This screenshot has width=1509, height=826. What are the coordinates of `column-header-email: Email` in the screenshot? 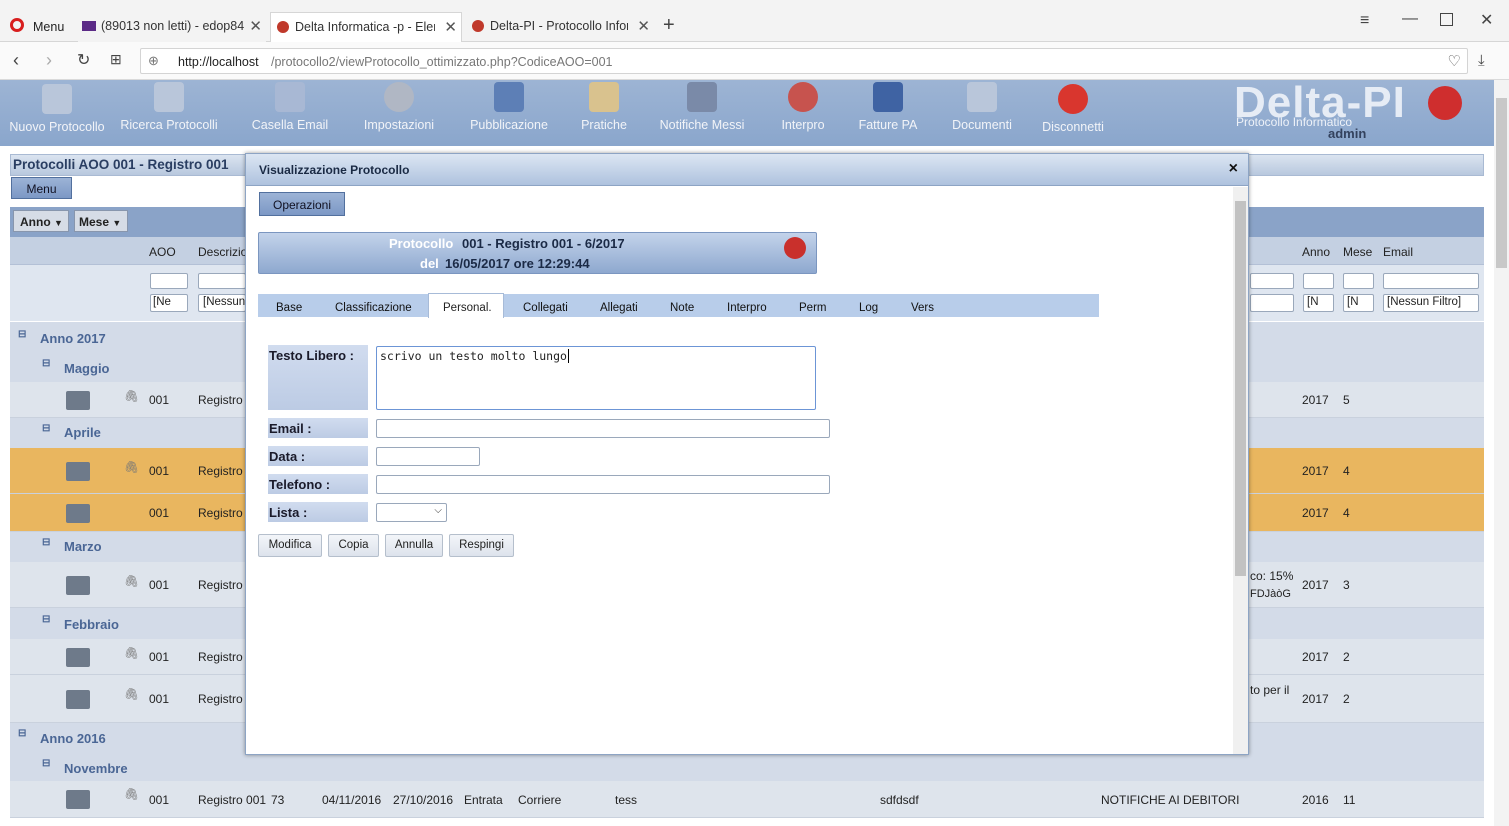 It's located at (1398, 252).